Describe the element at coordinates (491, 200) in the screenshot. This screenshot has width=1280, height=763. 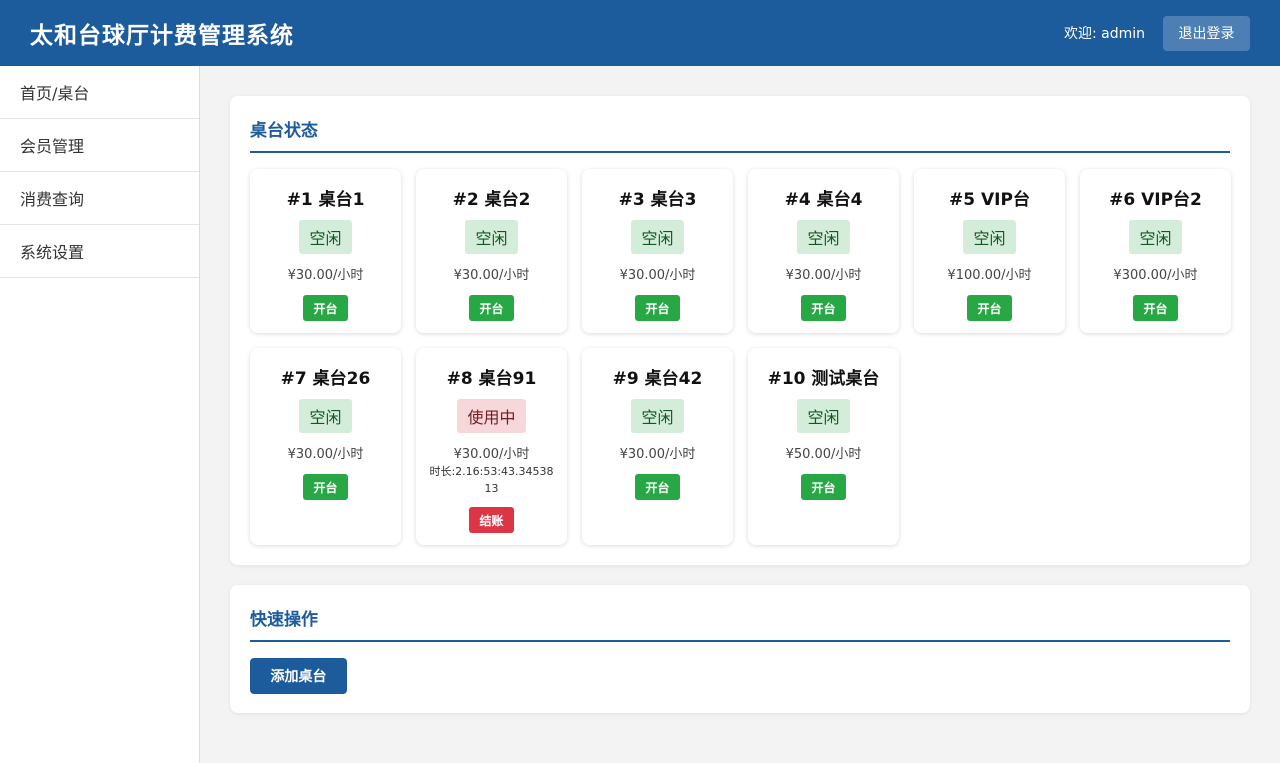
I see `table-name: #2 桌台2` at that location.